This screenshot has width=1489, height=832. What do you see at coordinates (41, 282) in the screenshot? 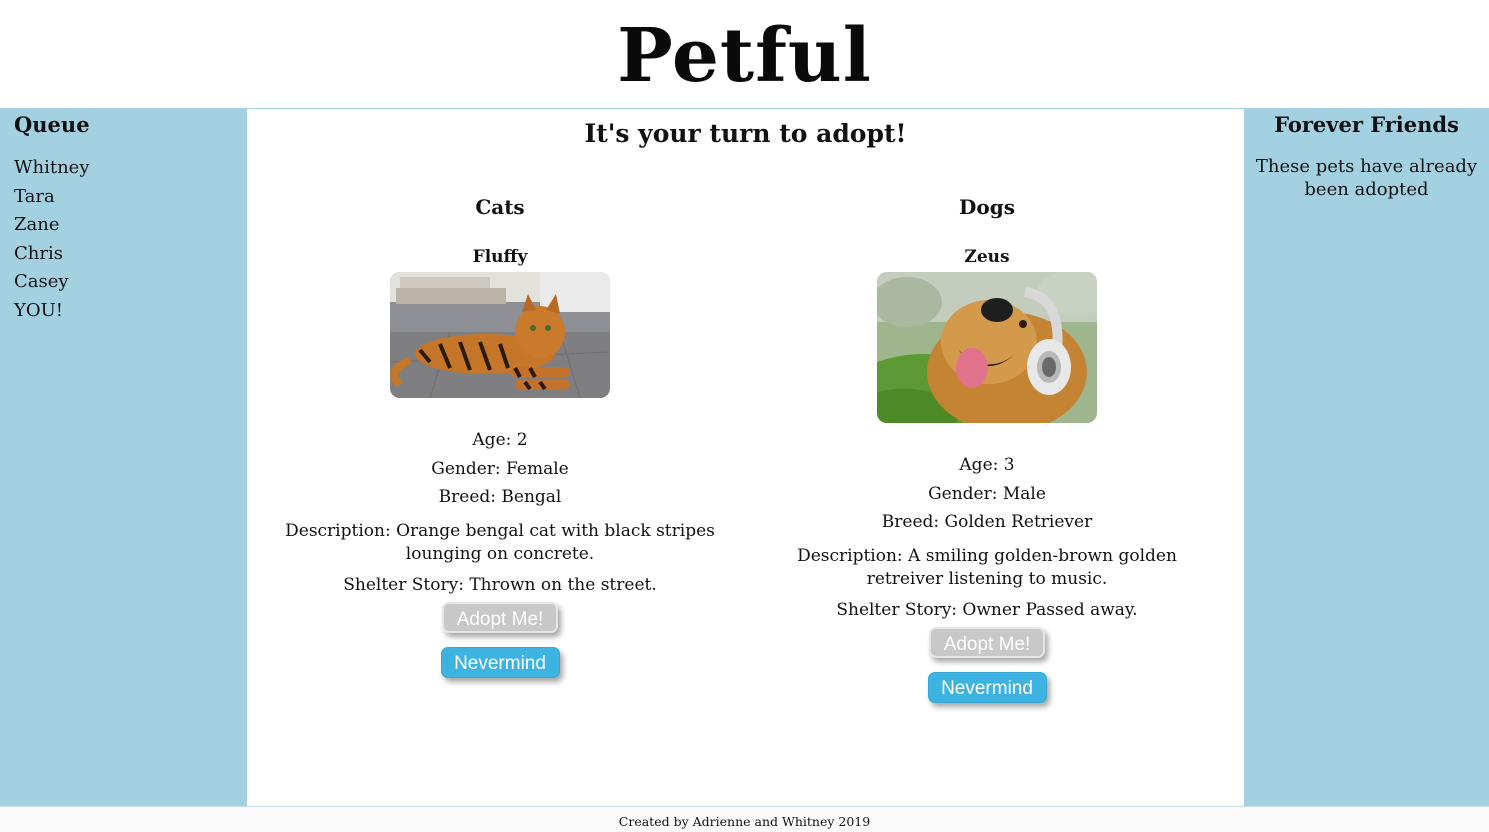
I see `queue-item: Casey` at bounding box center [41, 282].